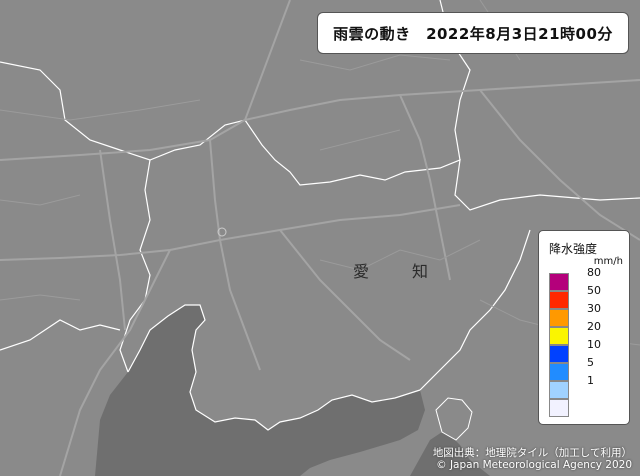  I want to click on legend-row: 5, so click(586, 368).